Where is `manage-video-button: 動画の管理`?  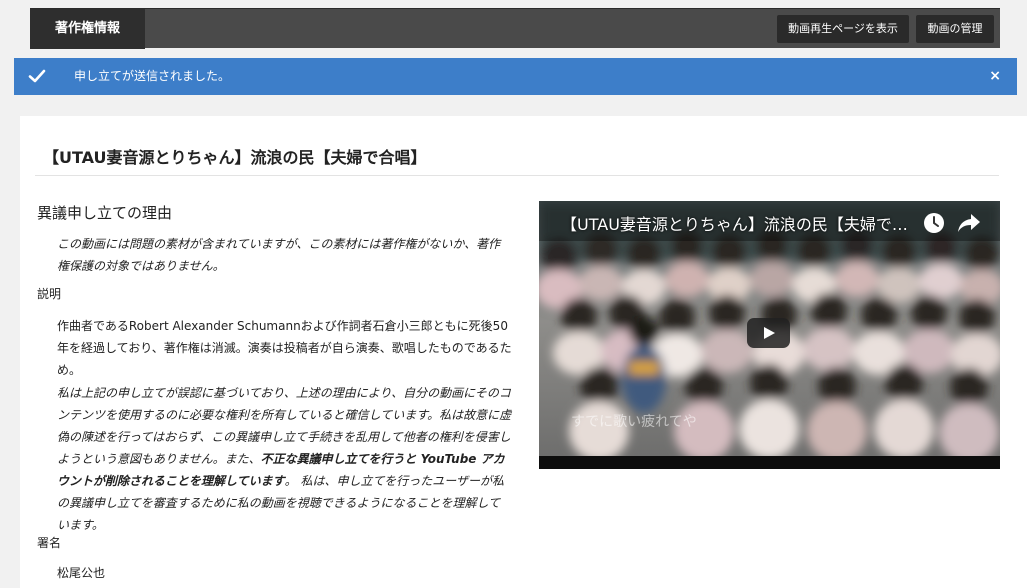 manage-video-button: 動画の管理 is located at coordinates (955, 29).